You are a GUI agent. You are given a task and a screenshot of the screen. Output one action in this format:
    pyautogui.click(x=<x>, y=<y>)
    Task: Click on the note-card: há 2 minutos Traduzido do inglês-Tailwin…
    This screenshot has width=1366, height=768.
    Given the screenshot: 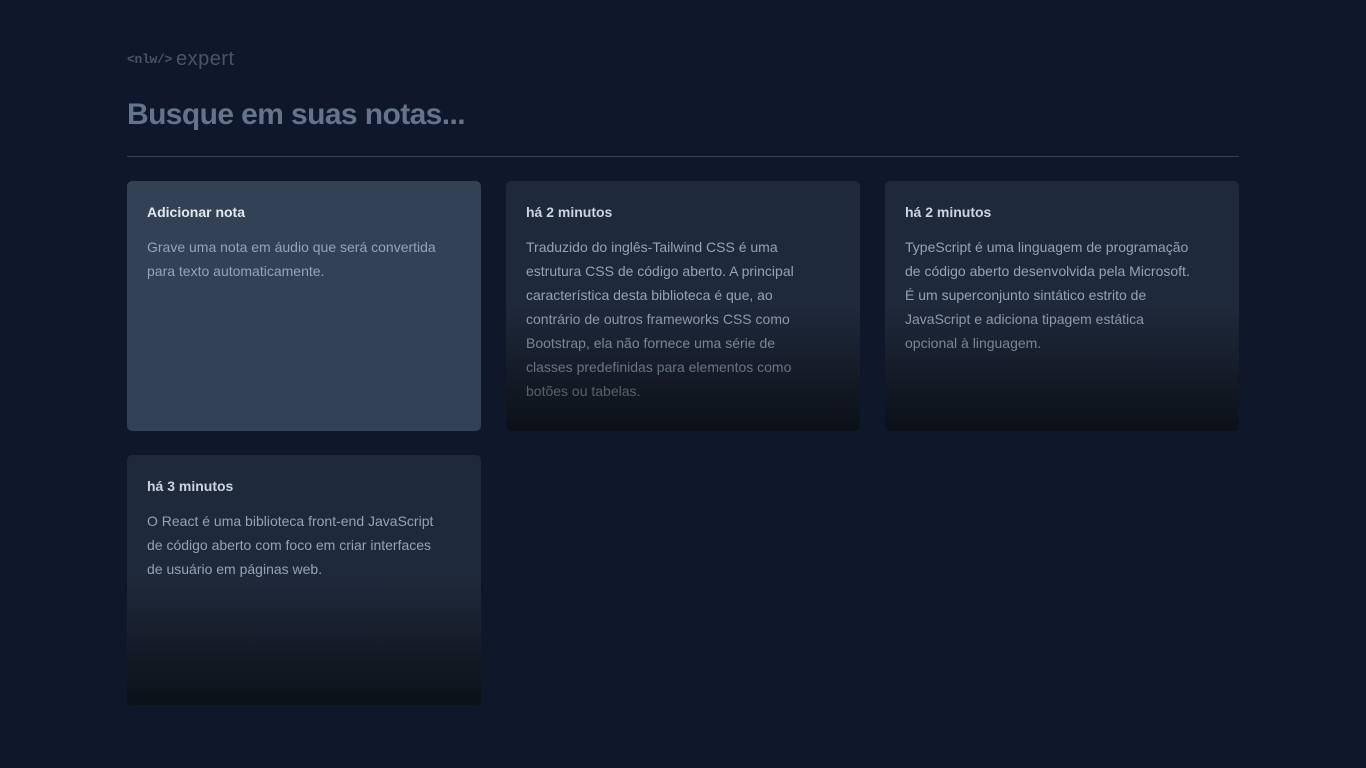 What is the action you would take?
    pyautogui.click(x=683, y=306)
    